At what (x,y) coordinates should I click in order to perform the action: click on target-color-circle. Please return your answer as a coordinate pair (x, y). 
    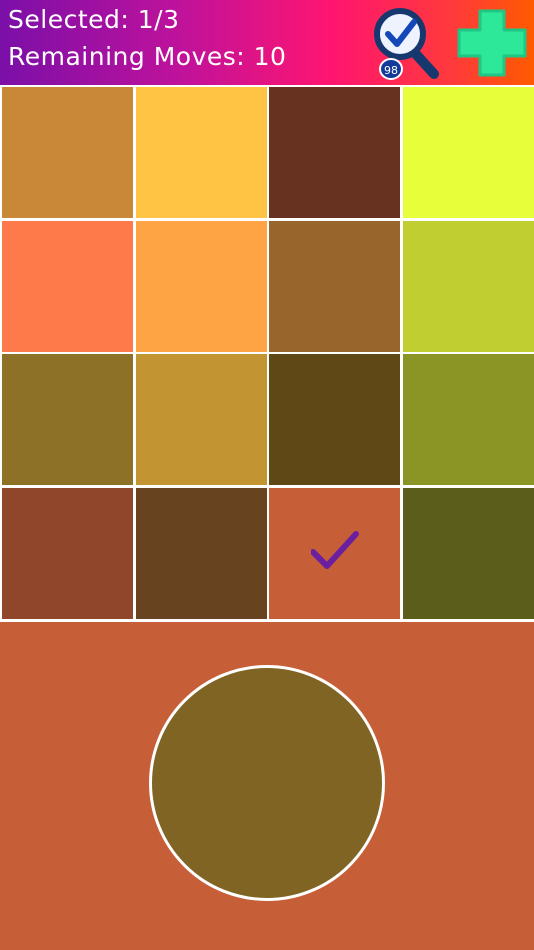
    Looking at the image, I should click on (267, 783).